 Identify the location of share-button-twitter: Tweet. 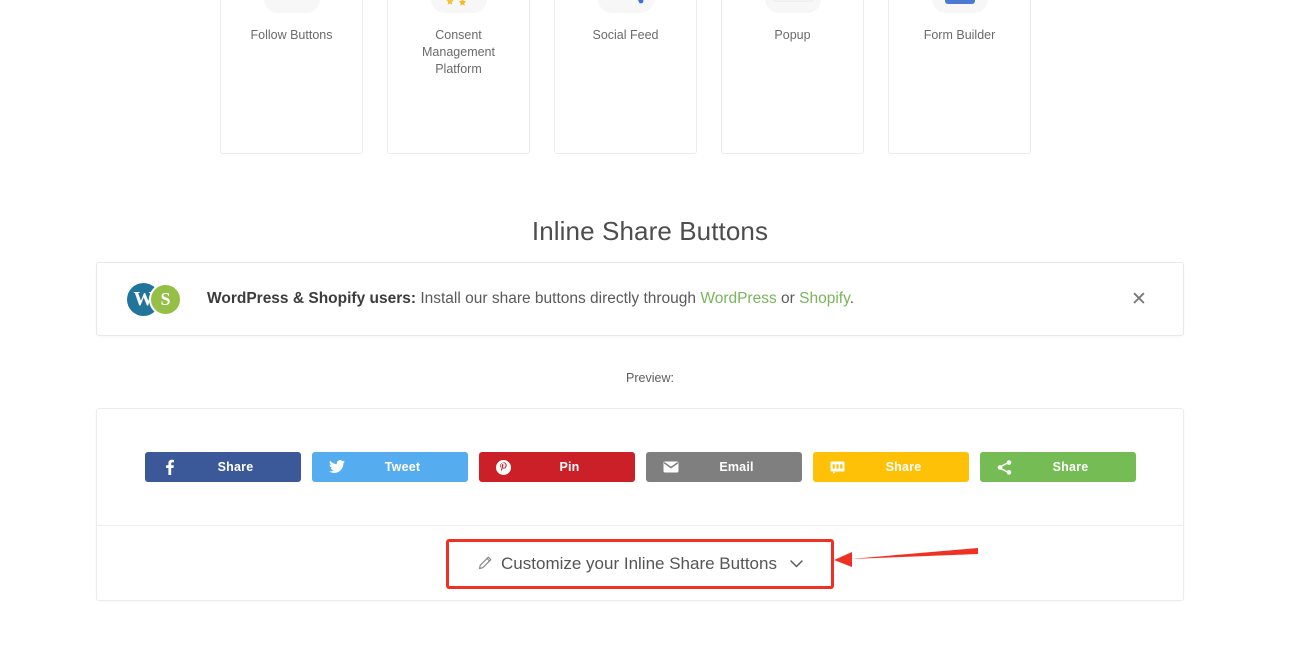
(389, 467).